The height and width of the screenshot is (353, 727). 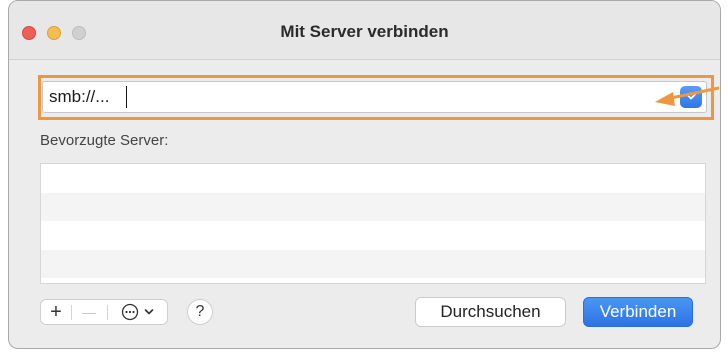 What do you see at coordinates (490, 312) in the screenshot?
I see `browse-button: Durchsuchen` at bounding box center [490, 312].